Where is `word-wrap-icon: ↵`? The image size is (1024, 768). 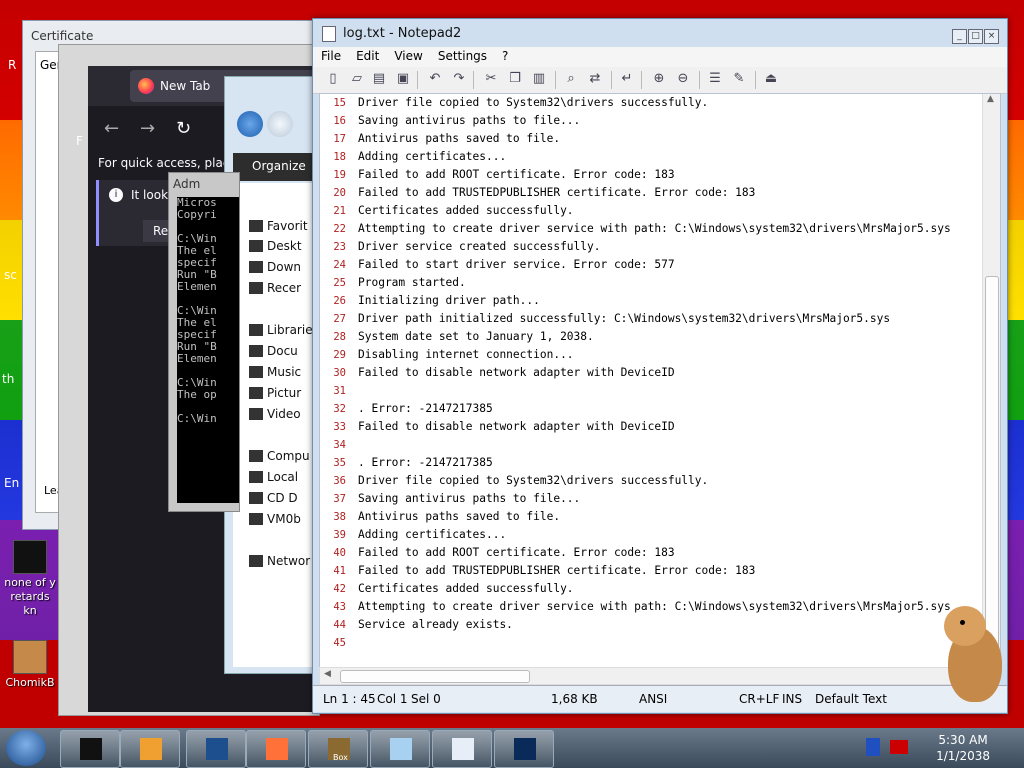 word-wrap-icon: ↵ is located at coordinates (627, 79).